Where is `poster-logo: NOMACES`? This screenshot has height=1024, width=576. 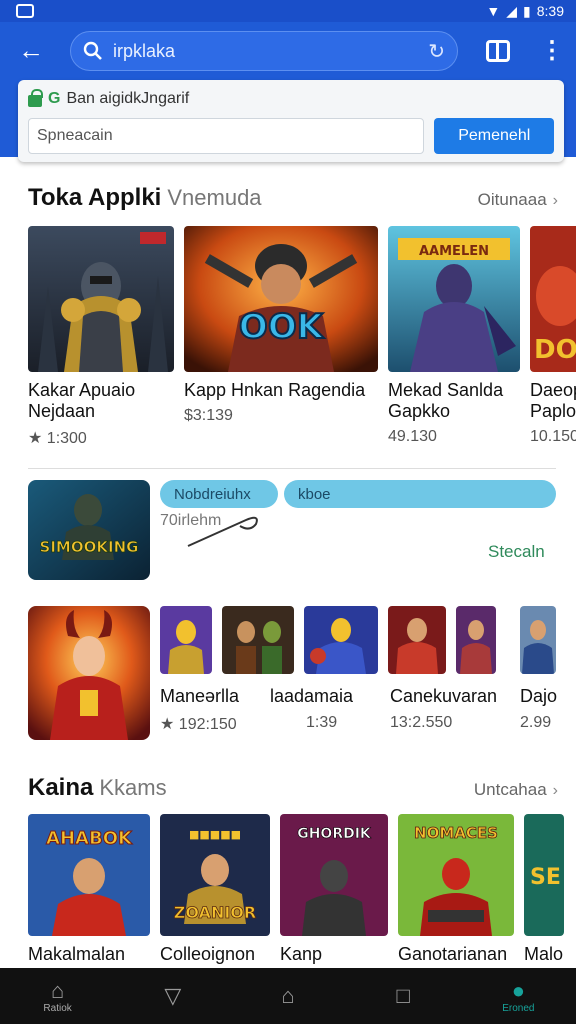 poster-logo: NOMACES is located at coordinates (456, 833).